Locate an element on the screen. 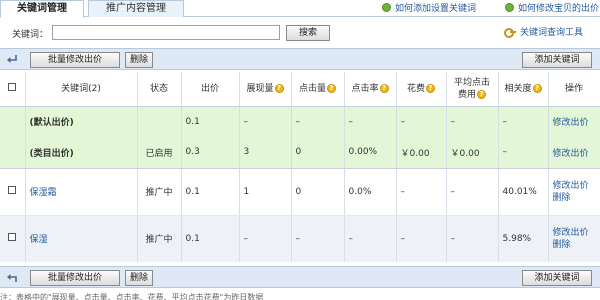 This screenshot has width=600, height=300. select-all-cell is located at coordinates (13, 89).